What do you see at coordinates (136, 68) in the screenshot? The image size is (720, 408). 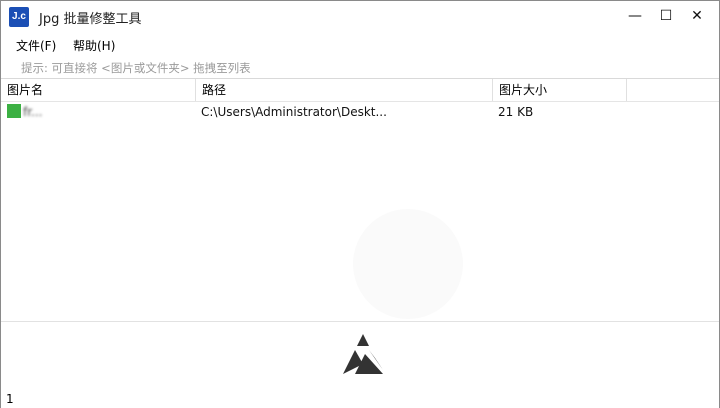 I see `drag-drop-hint: 提示: 可直接将 <图片或文件夹> 拖拽至列表` at bounding box center [136, 68].